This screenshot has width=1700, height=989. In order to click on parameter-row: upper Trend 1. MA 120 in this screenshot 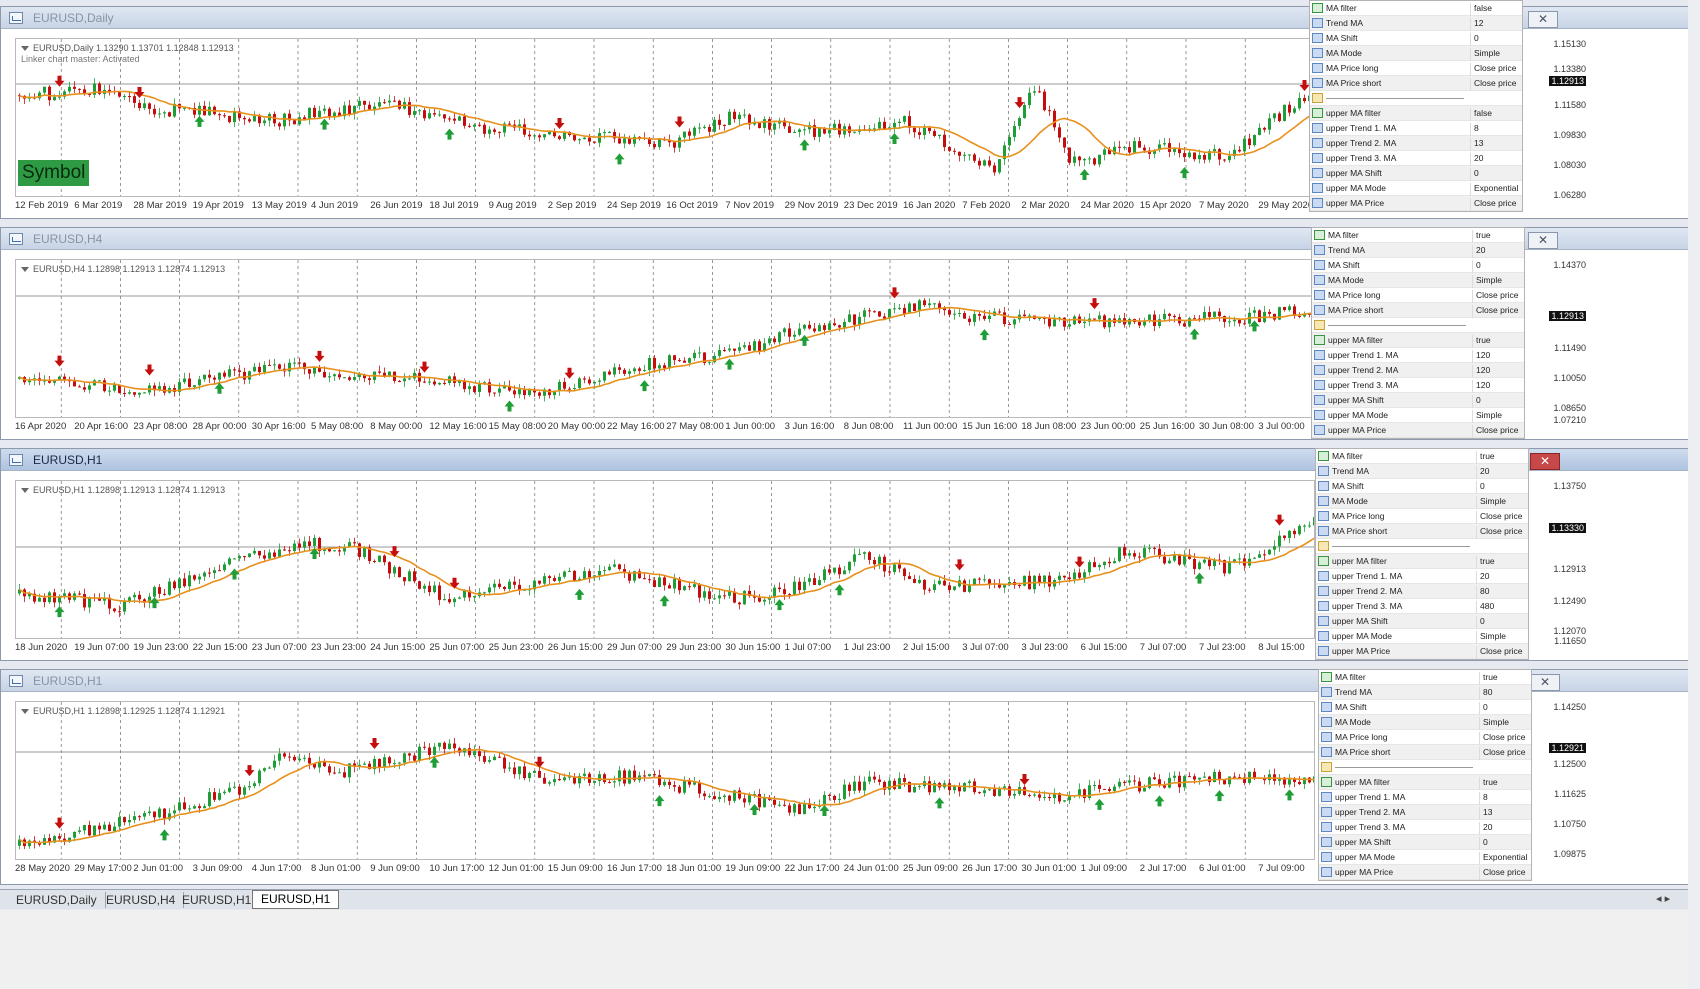, I will do `click(1418, 355)`.